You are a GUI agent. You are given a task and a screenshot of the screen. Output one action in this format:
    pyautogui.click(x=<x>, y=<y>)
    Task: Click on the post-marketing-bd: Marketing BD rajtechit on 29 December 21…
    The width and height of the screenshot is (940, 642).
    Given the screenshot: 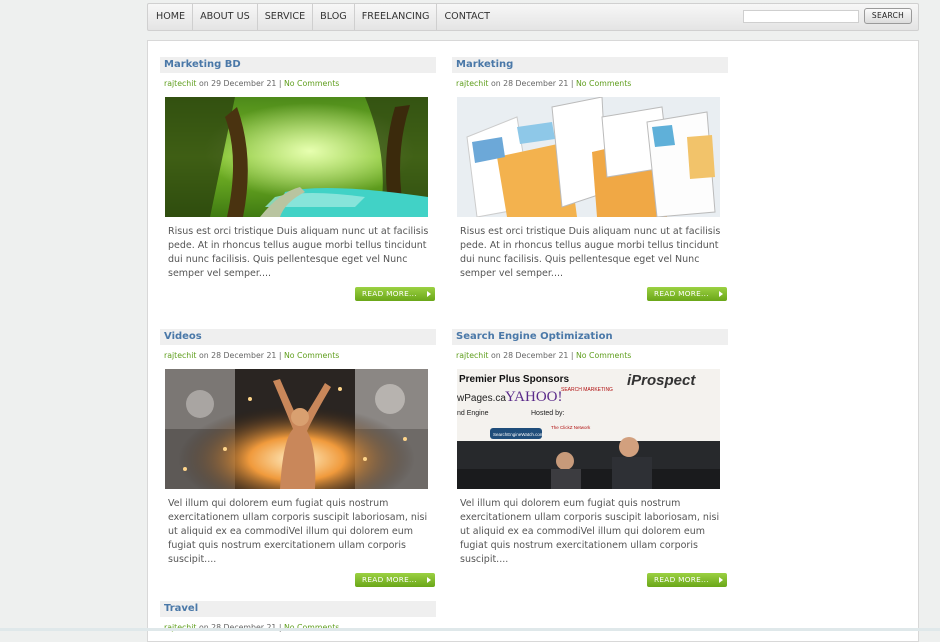 What is the action you would take?
    pyautogui.click(x=298, y=182)
    